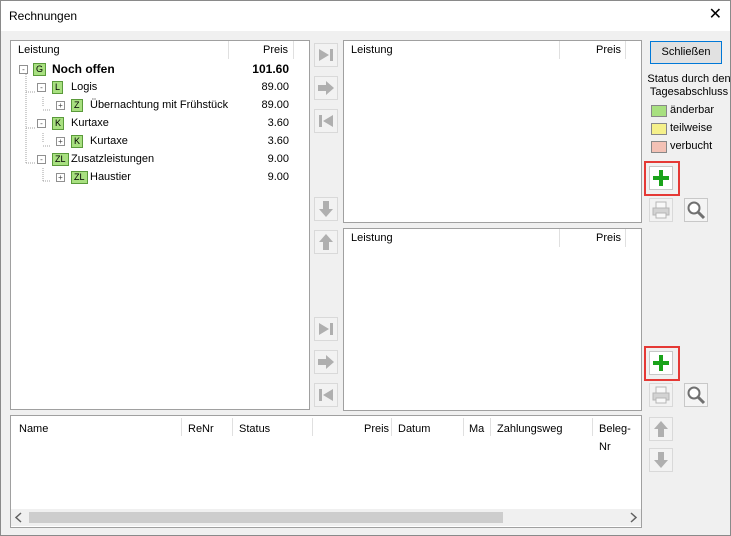 This screenshot has width=731, height=536. I want to click on tree-row-uebernachtung: + Z Übernachtung mit Frühstück 89.00, so click(160, 105).